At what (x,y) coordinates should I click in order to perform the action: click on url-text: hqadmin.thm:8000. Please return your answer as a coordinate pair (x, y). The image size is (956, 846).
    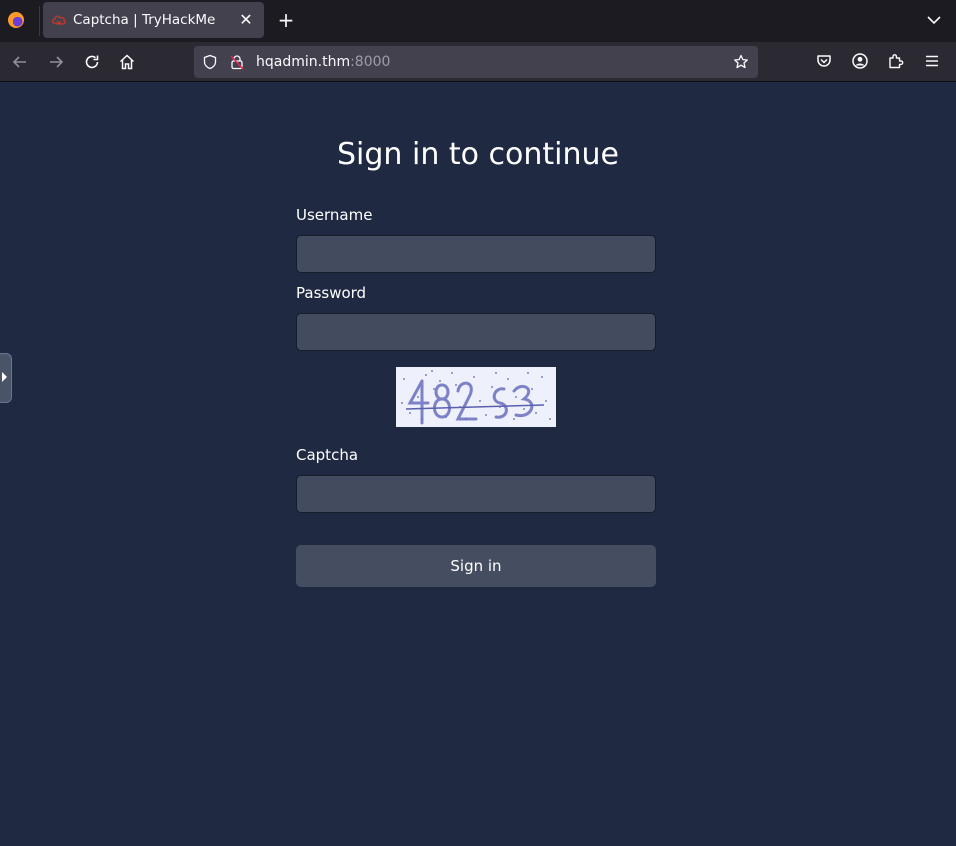
    Looking at the image, I should click on (323, 62).